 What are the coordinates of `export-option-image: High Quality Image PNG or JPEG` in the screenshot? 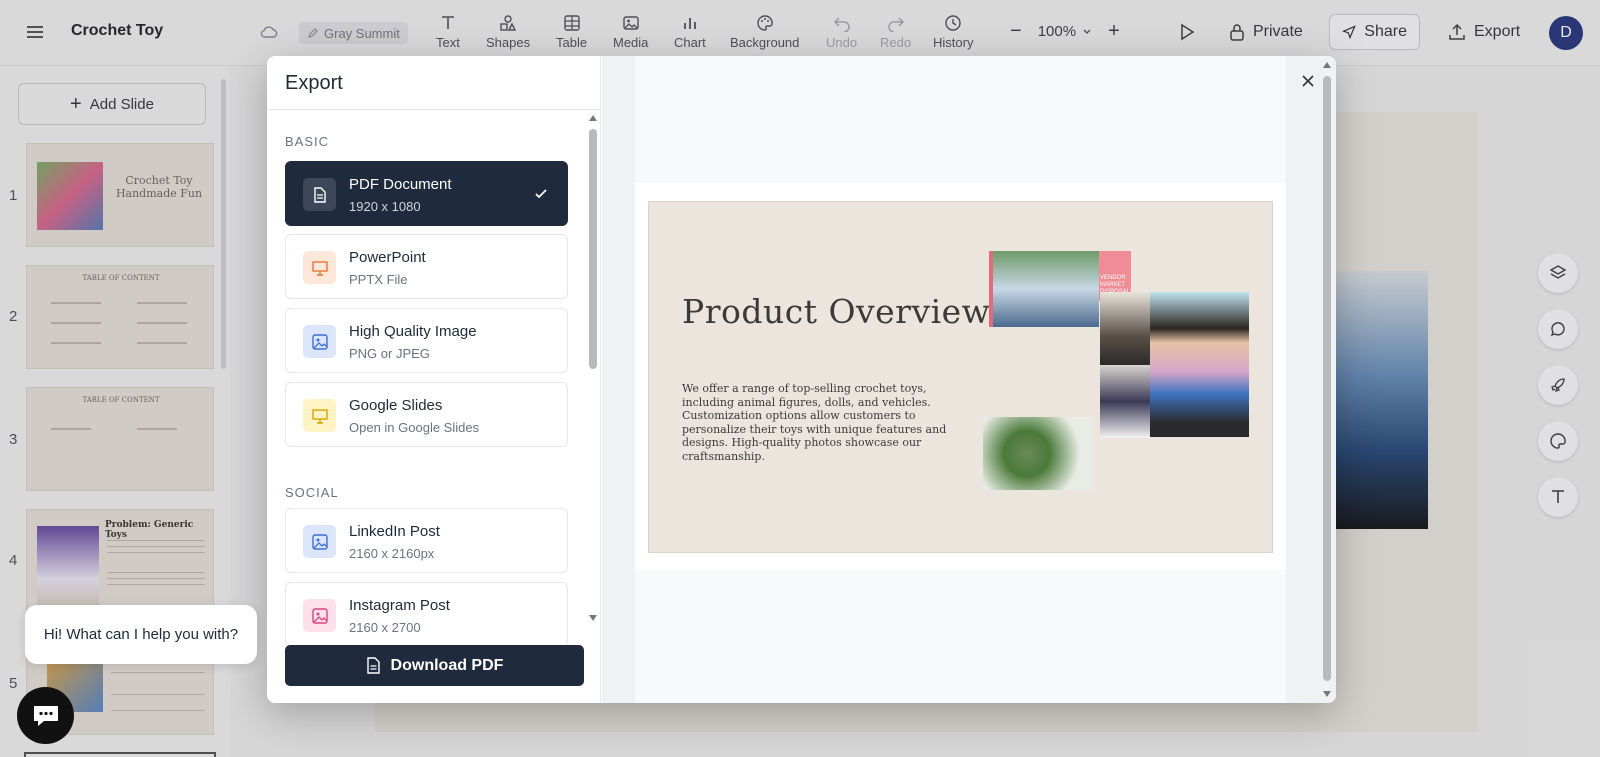 It's located at (426, 340).